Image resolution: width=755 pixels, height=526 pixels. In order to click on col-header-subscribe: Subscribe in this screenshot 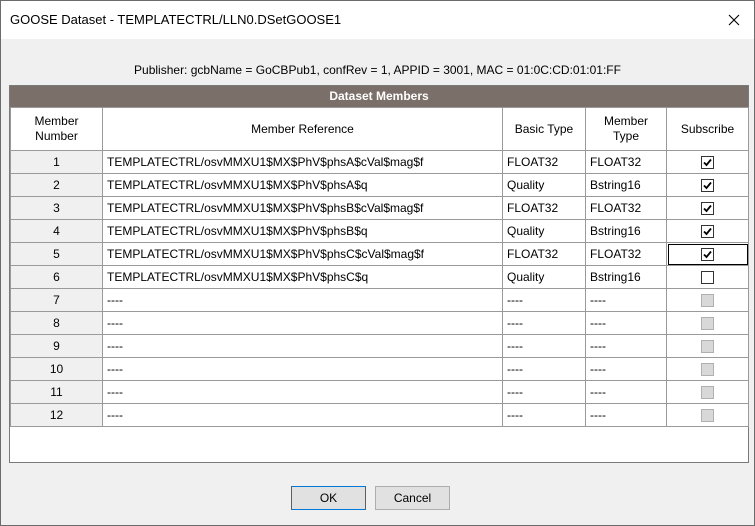, I will do `click(707, 129)`.